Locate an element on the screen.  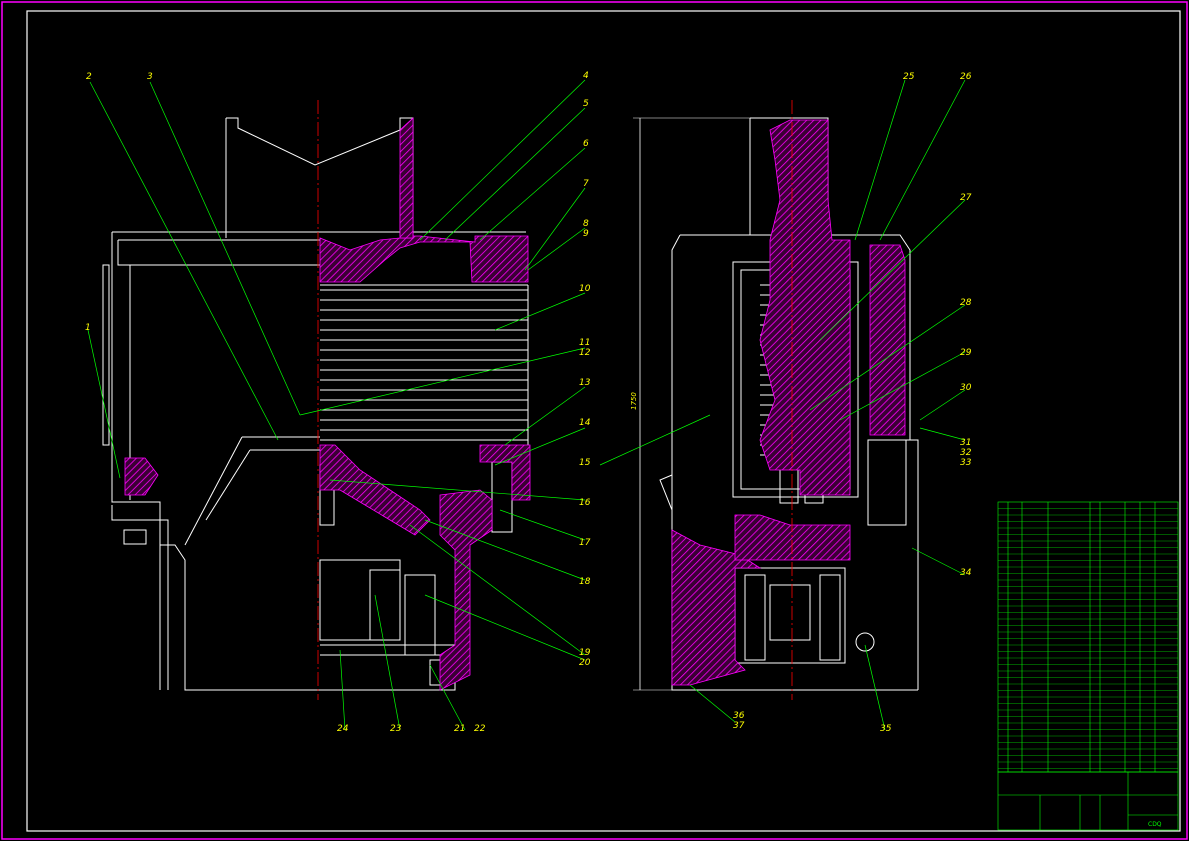
parts-list-rows is located at coordinates (1088, 638).